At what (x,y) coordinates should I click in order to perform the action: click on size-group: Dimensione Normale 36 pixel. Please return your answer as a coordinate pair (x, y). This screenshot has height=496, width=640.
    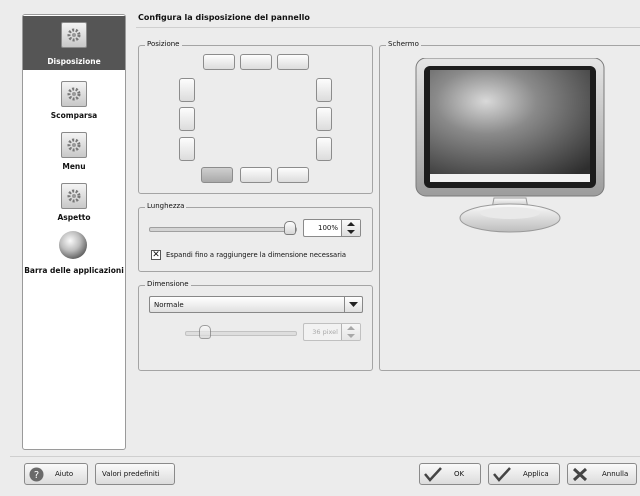
    Looking at the image, I should click on (255, 325).